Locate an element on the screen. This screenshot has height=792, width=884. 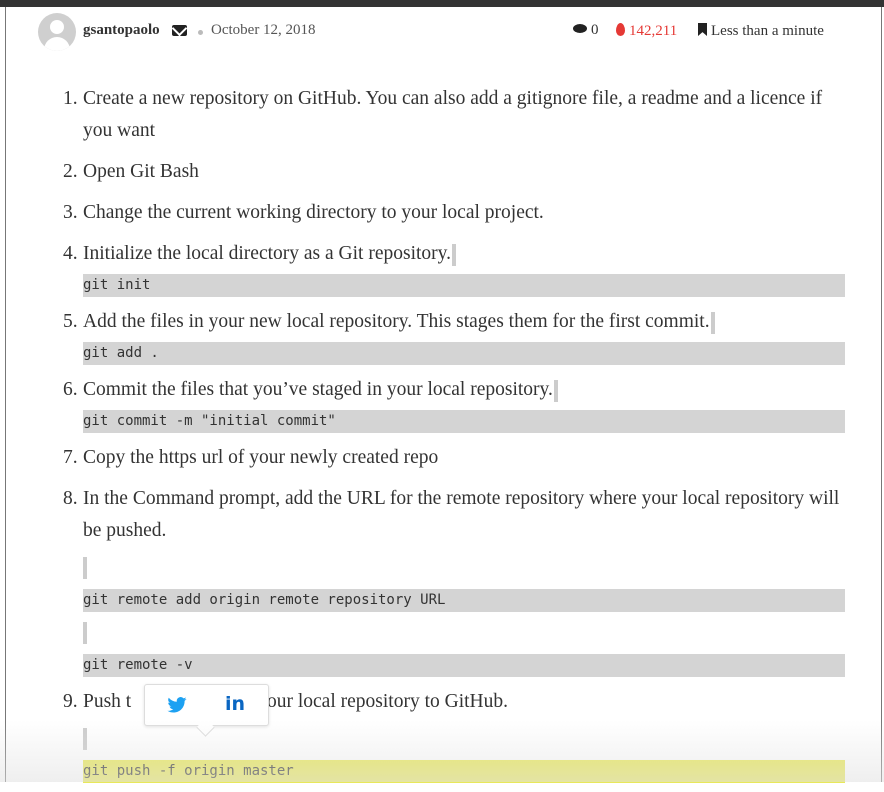
code-snippet: git remote -v is located at coordinates (464, 665).